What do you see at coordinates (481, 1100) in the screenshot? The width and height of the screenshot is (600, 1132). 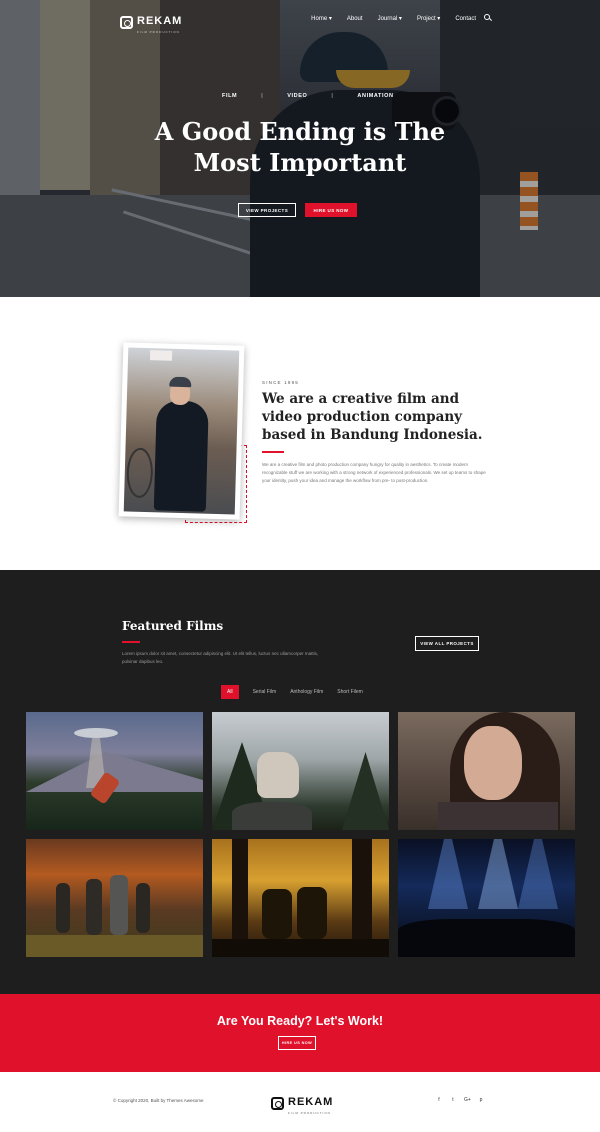 I see `pinterest-icon: p` at bounding box center [481, 1100].